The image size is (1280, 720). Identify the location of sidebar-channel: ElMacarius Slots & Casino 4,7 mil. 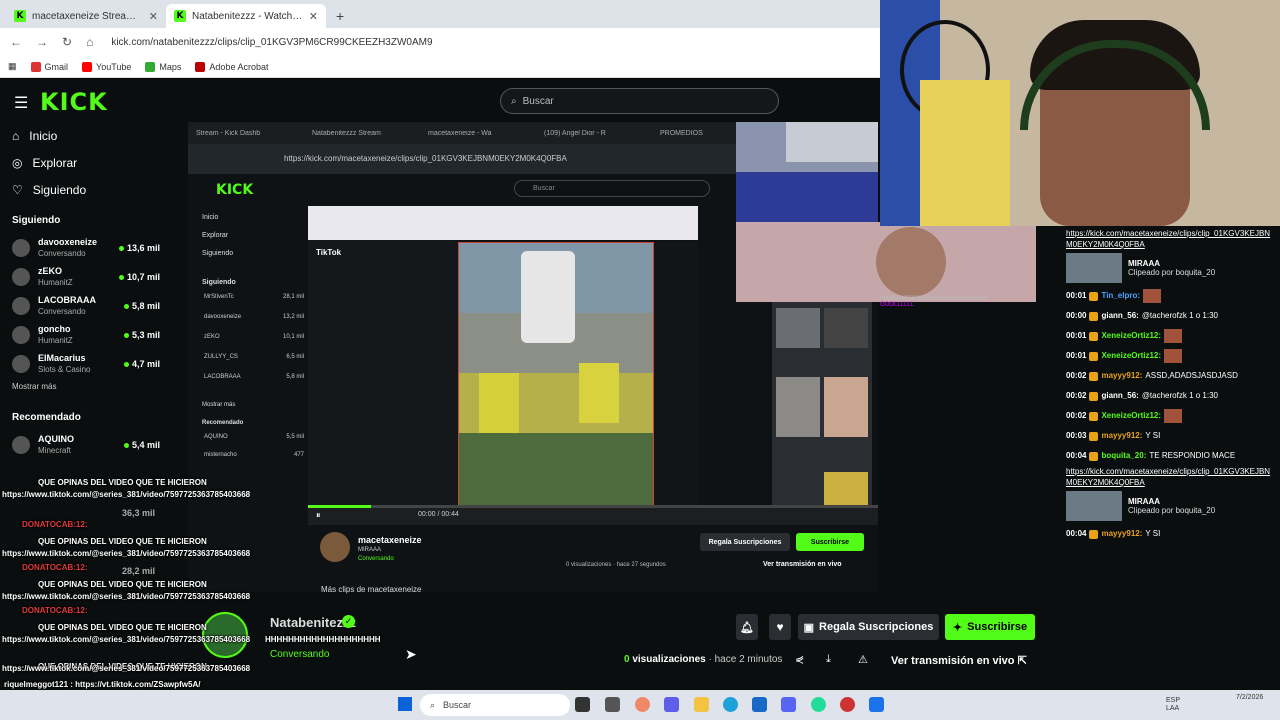
(94, 363).